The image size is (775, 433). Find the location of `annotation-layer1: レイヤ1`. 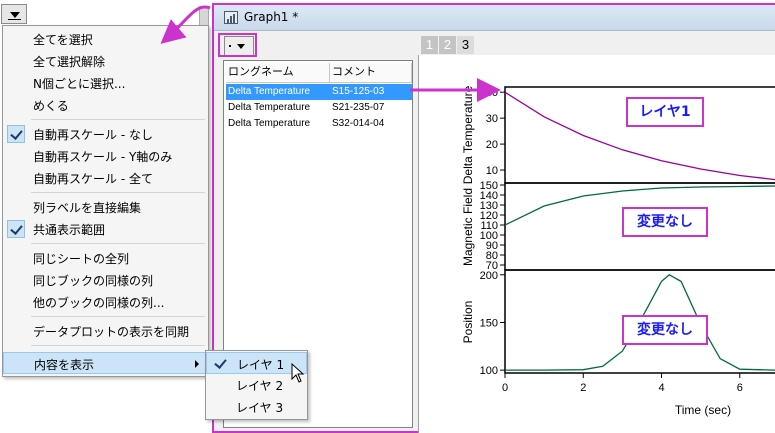

annotation-layer1: レイヤ1 is located at coordinates (665, 112).